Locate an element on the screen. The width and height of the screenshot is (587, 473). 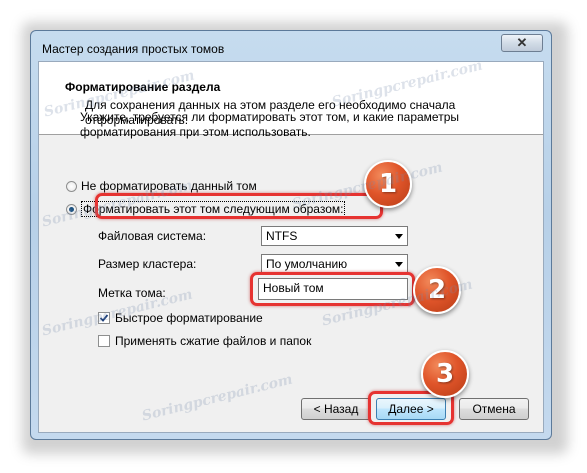
close-icon: ✕ is located at coordinates (522, 42).